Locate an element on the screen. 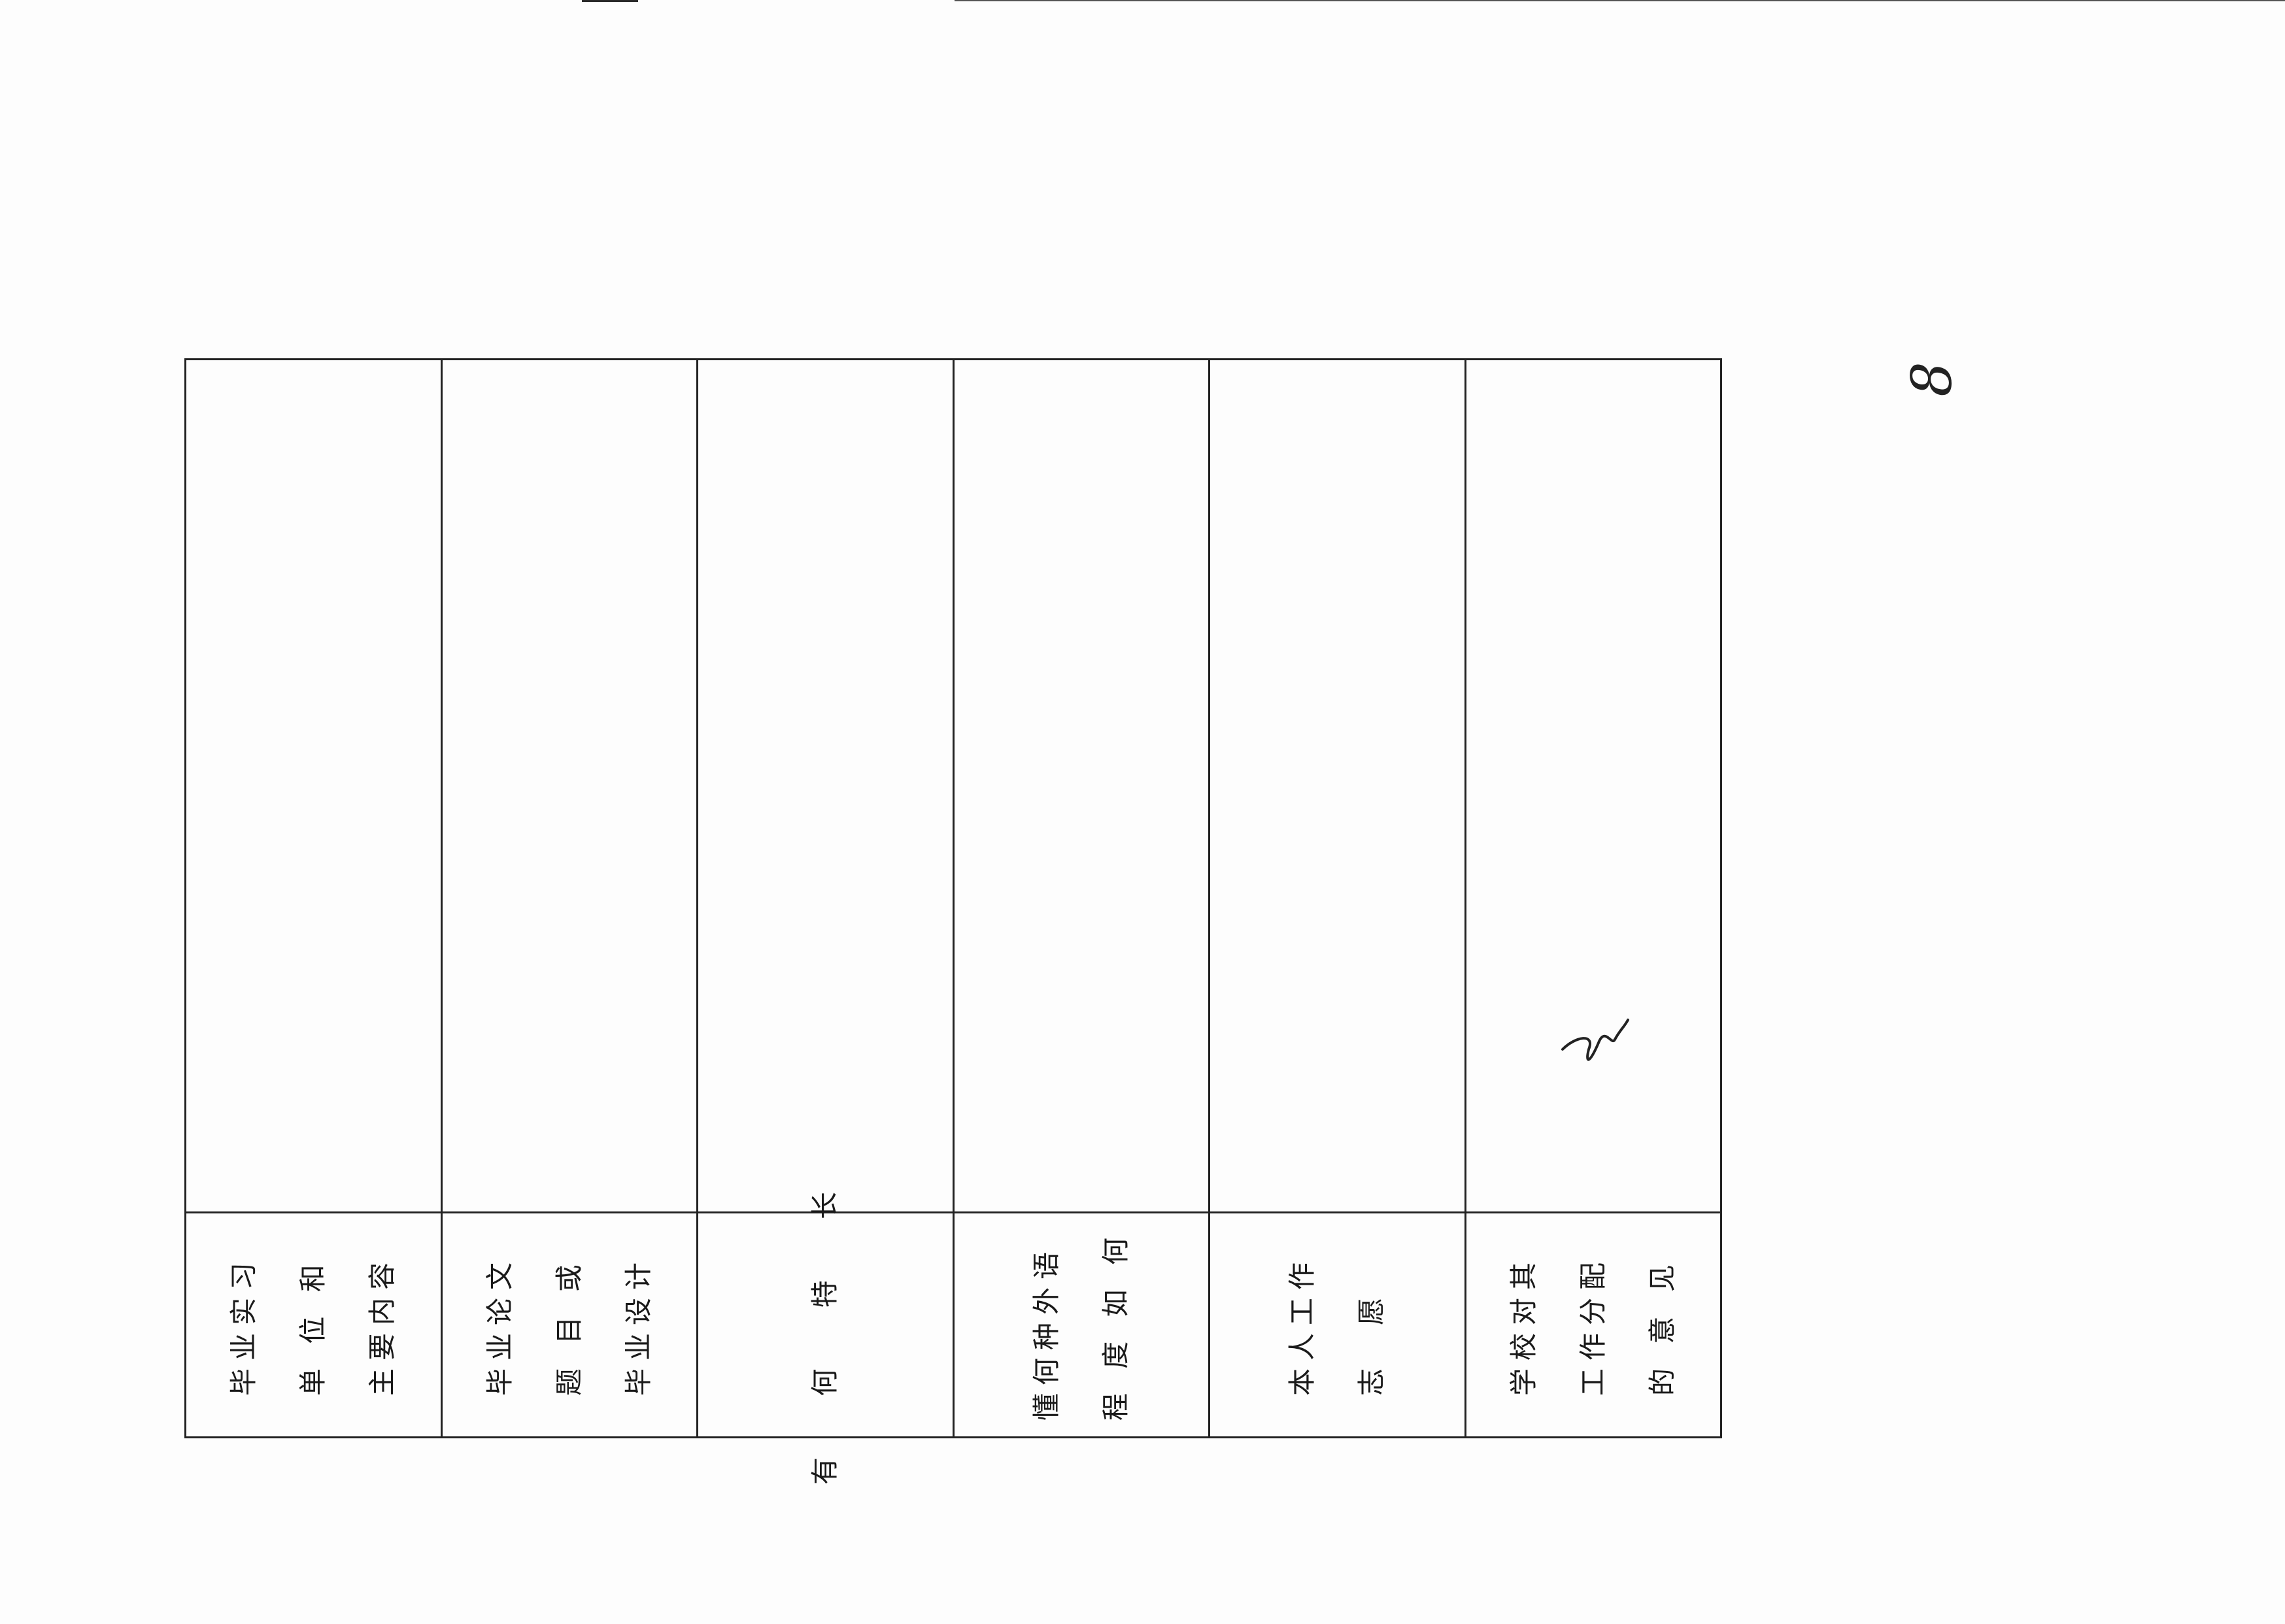  row-thesis: 毕业论文 题 目 或 毕业设计 is located at coordinates (570, 898).